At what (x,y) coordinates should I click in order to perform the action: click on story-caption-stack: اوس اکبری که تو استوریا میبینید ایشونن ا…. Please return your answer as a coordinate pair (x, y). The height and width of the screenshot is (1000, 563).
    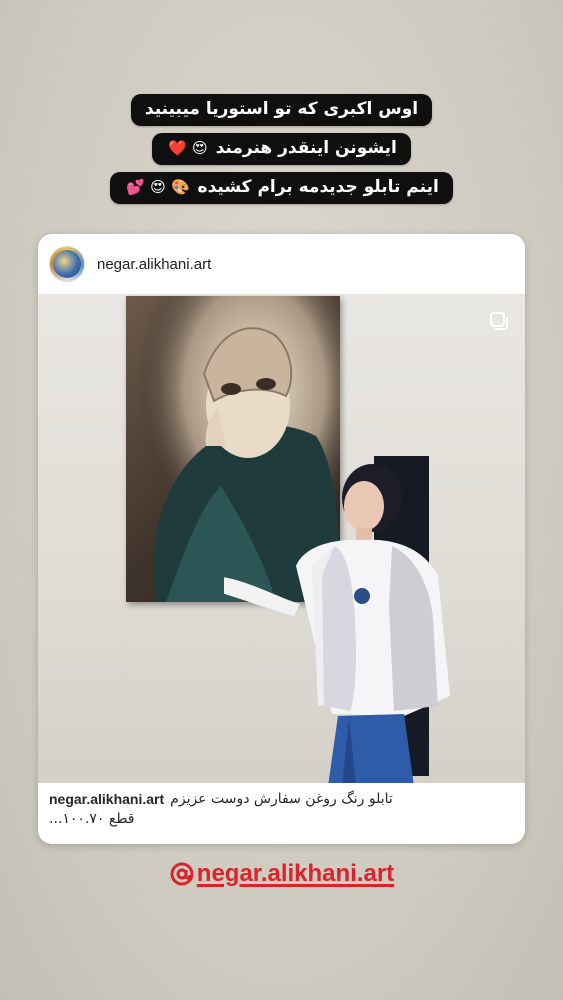
    Looking at the image, I should click on (281, 149).